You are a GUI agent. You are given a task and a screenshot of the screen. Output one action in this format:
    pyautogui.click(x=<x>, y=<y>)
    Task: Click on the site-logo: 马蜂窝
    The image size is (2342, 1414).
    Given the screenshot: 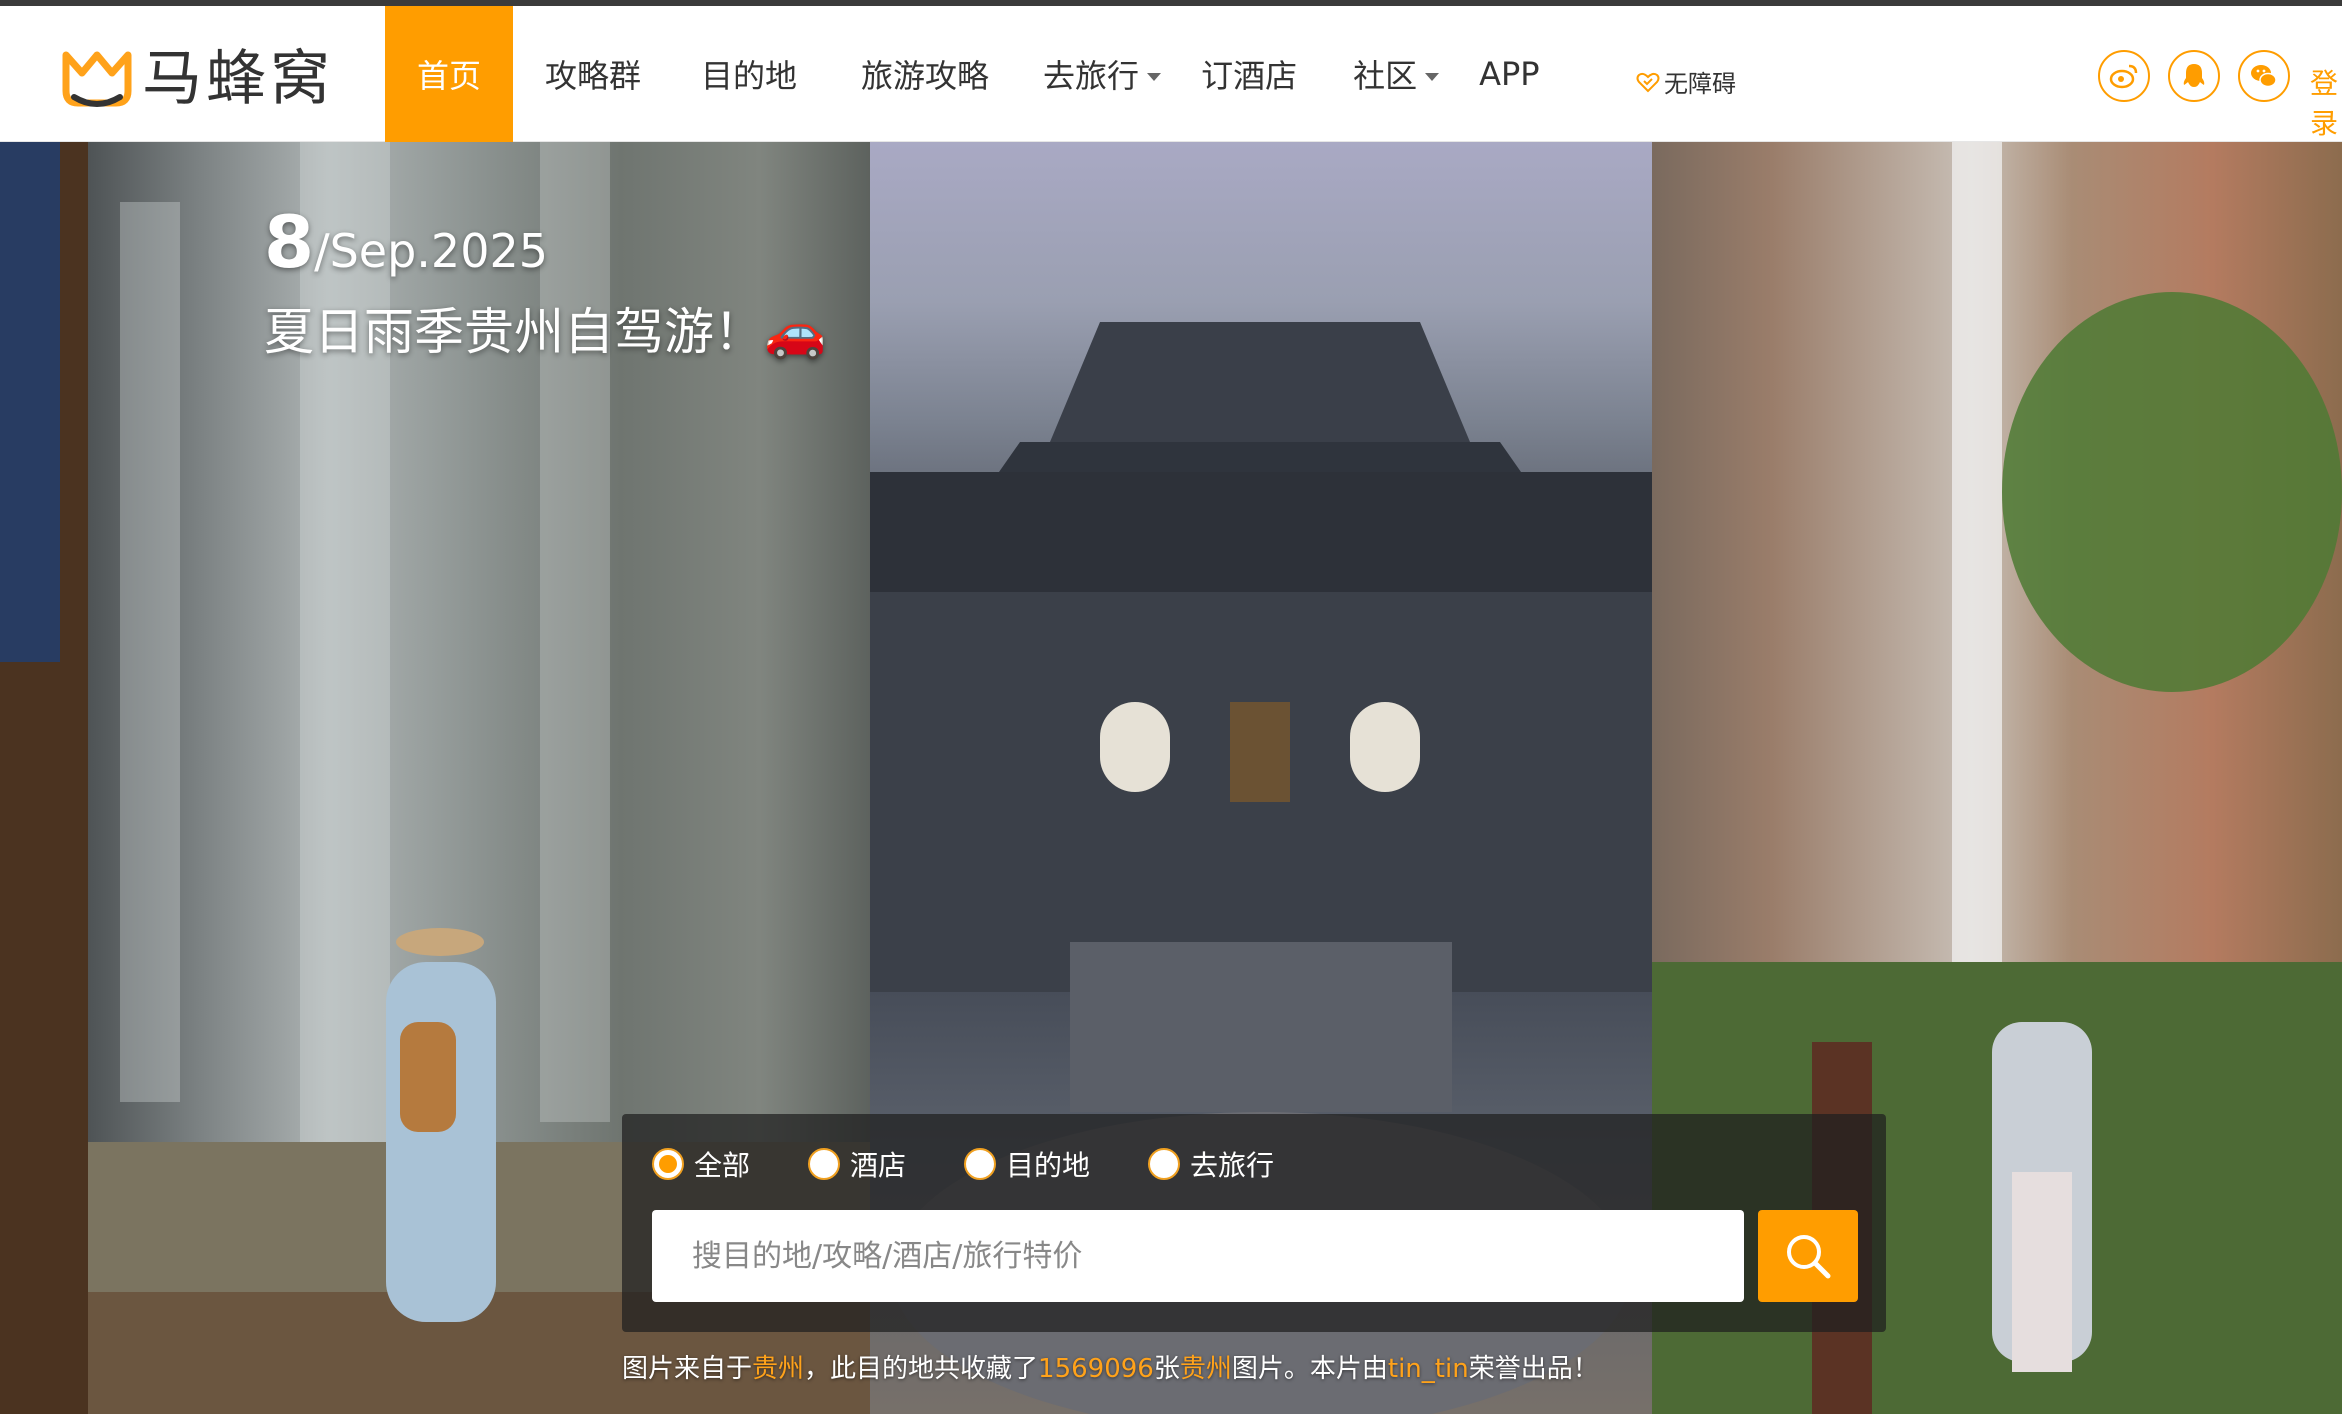 What is the action you would take?
    pyautogui.click(x=197, y=79)
    